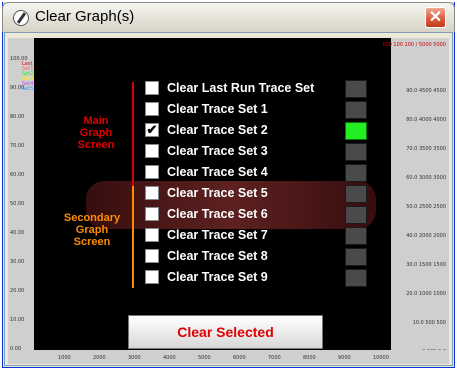  What do you see at coordinates (17, 233) in the screenshot?
I see `y-tick-label: 40.00` at bounding box center [17, 233].